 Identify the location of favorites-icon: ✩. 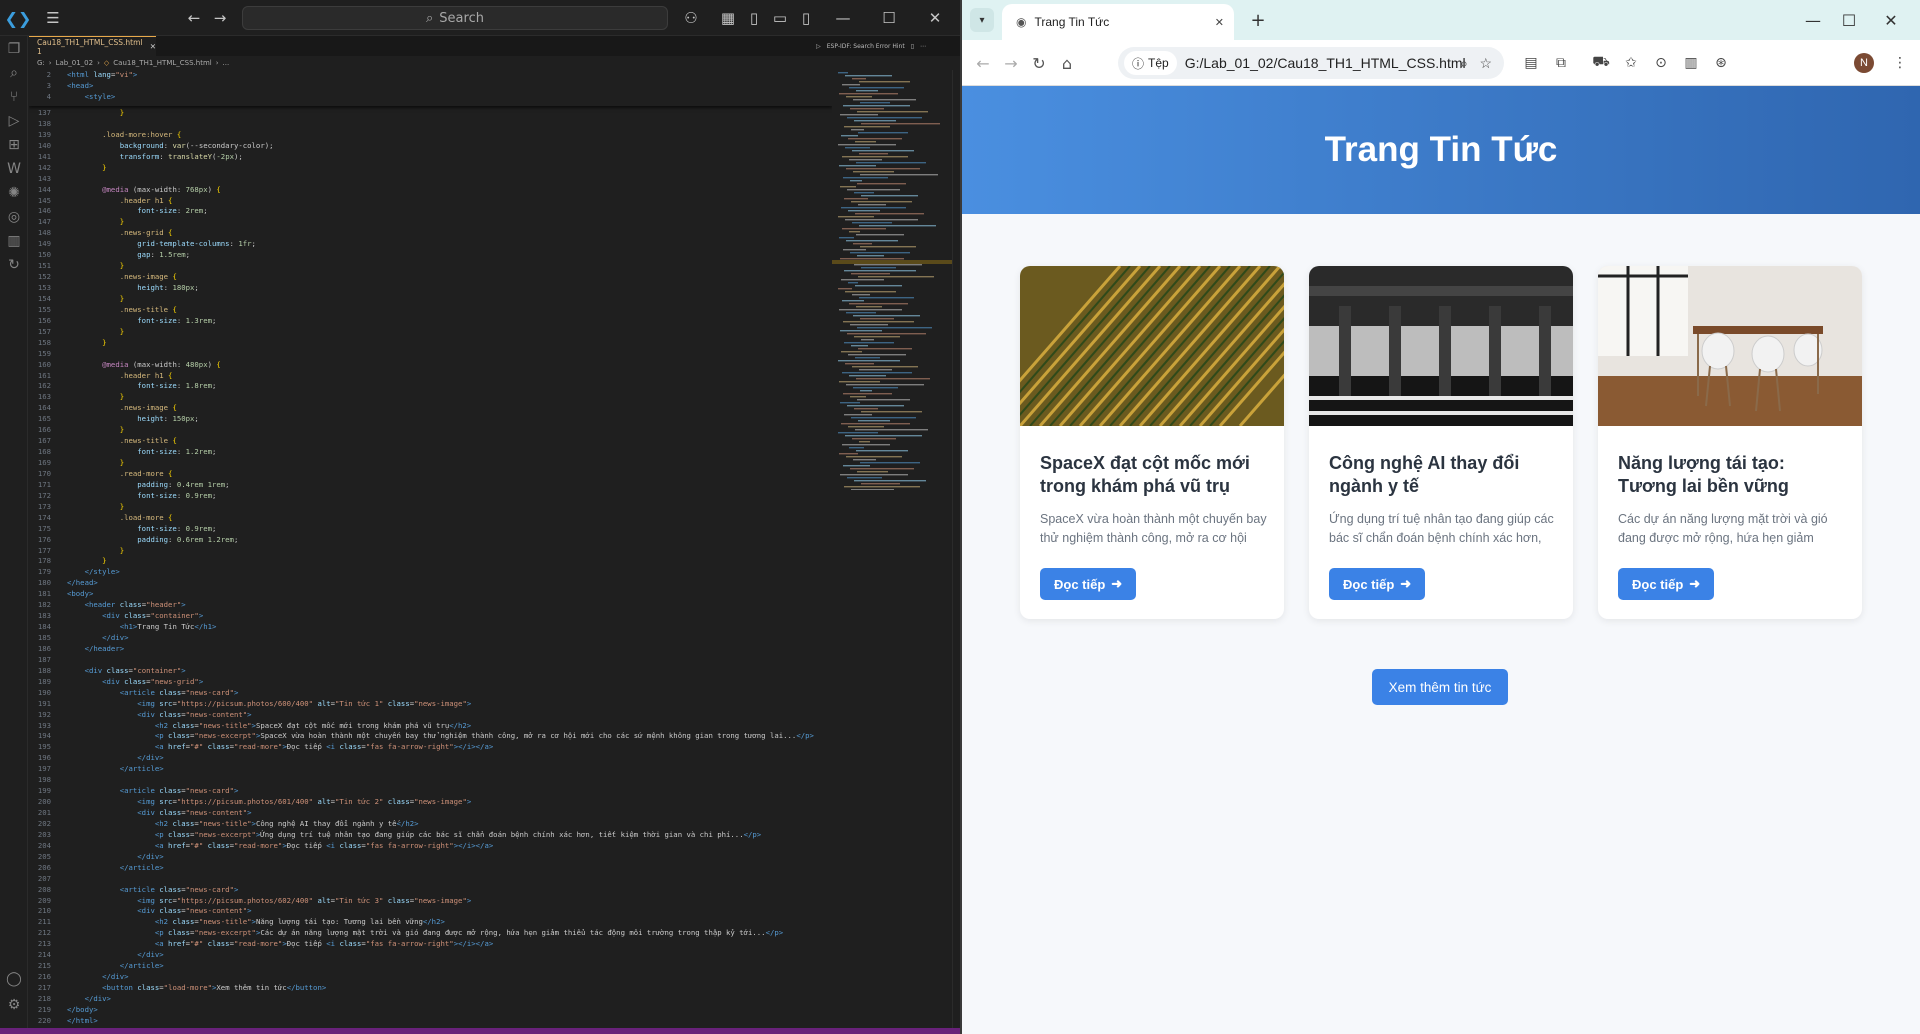
(1631, 63).